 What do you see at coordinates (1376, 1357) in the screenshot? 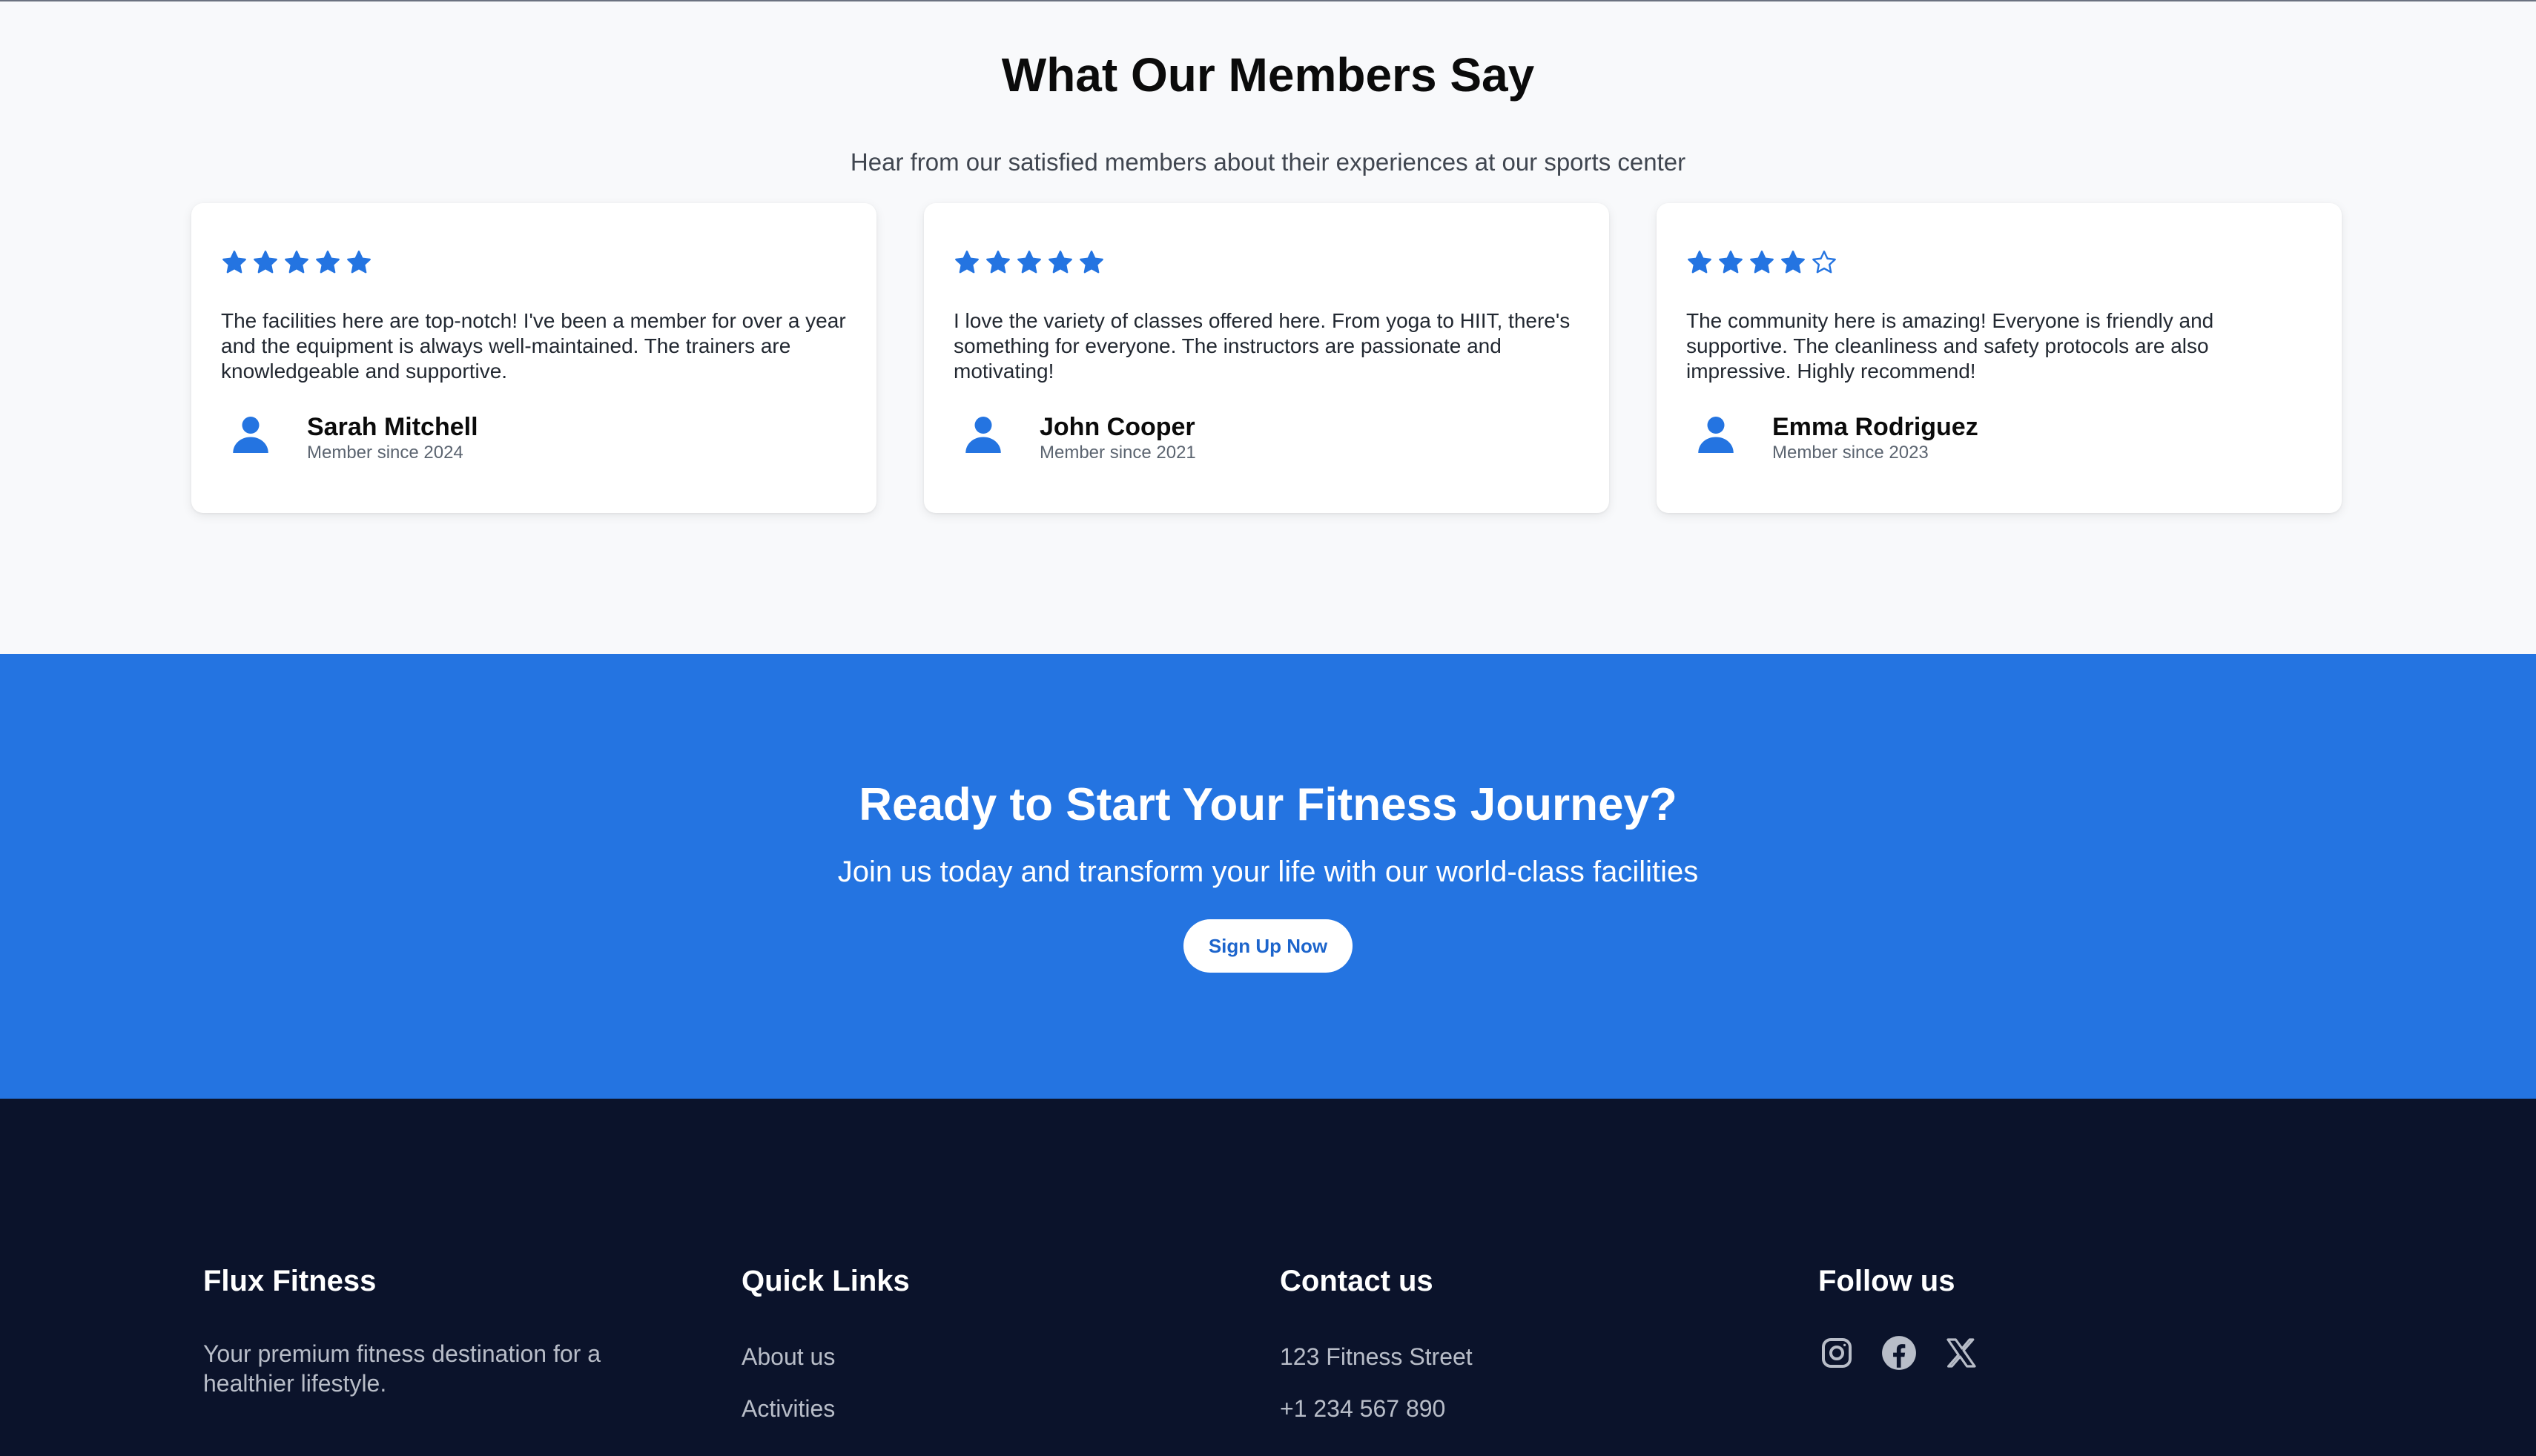
I see `contact-address: 123 Fitness Street` at bounding box center [1376, 1357].